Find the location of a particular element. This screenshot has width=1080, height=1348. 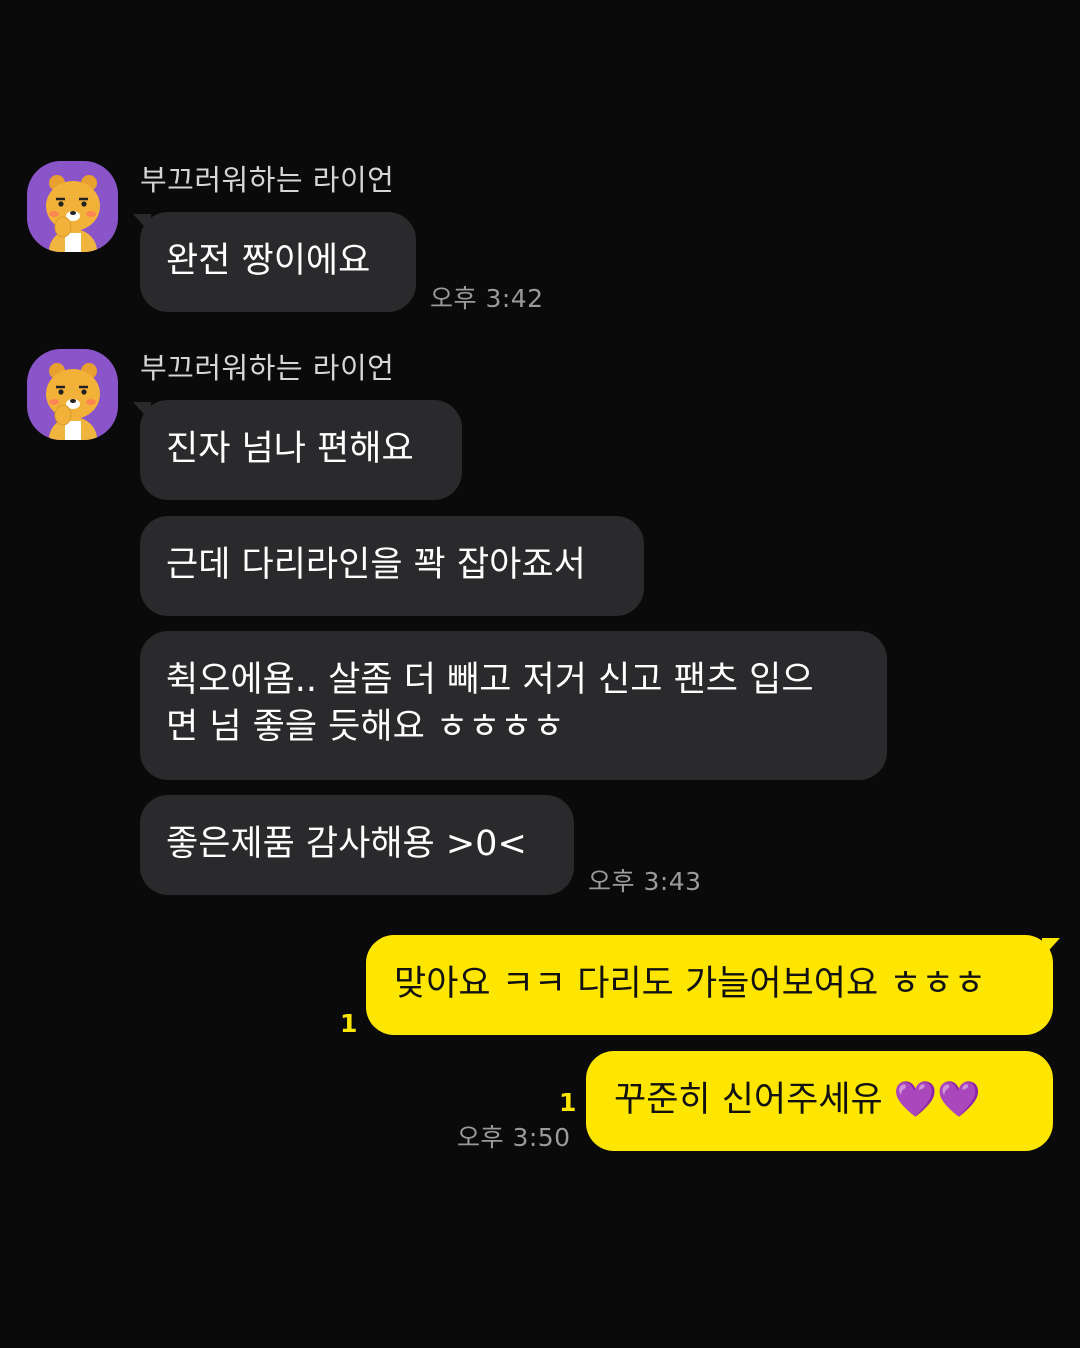

message-text: 완전 짱이에요 is located at coordinates (268, 261).